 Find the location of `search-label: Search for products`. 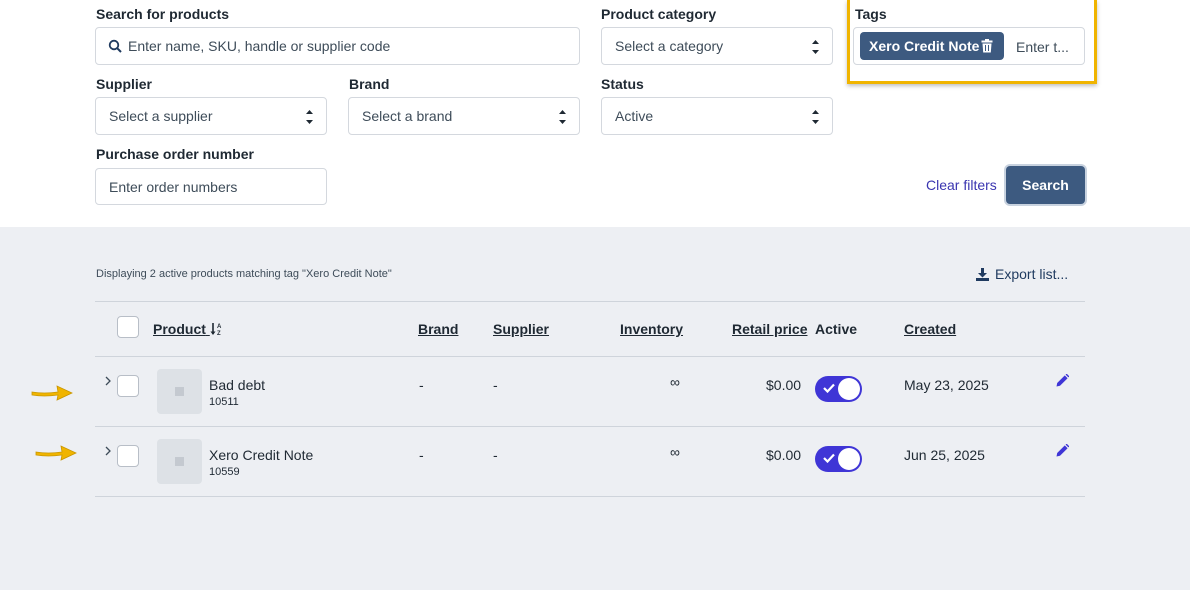

search-label: Search for products is located at coordinates (163, 14).